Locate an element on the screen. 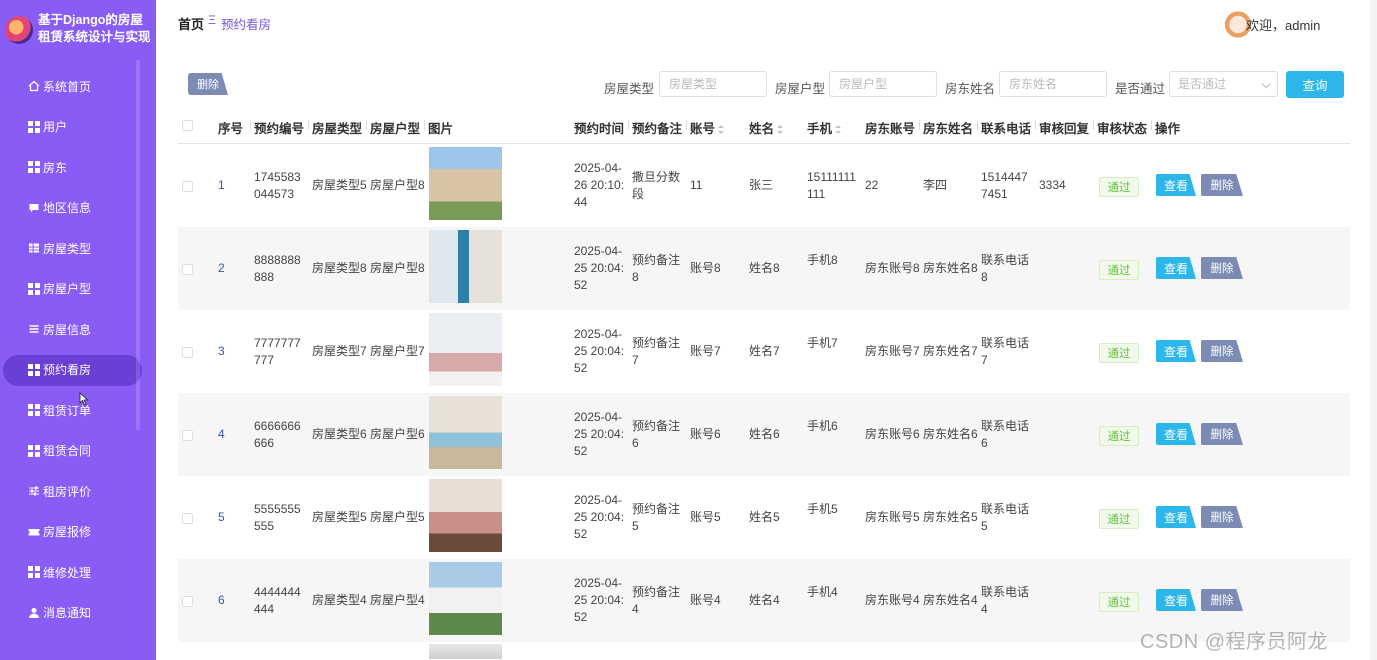 Image resolution: width=1377 pixels, height=660 pixels. col-note: 预约备注 is located at coordinates (657, 129).